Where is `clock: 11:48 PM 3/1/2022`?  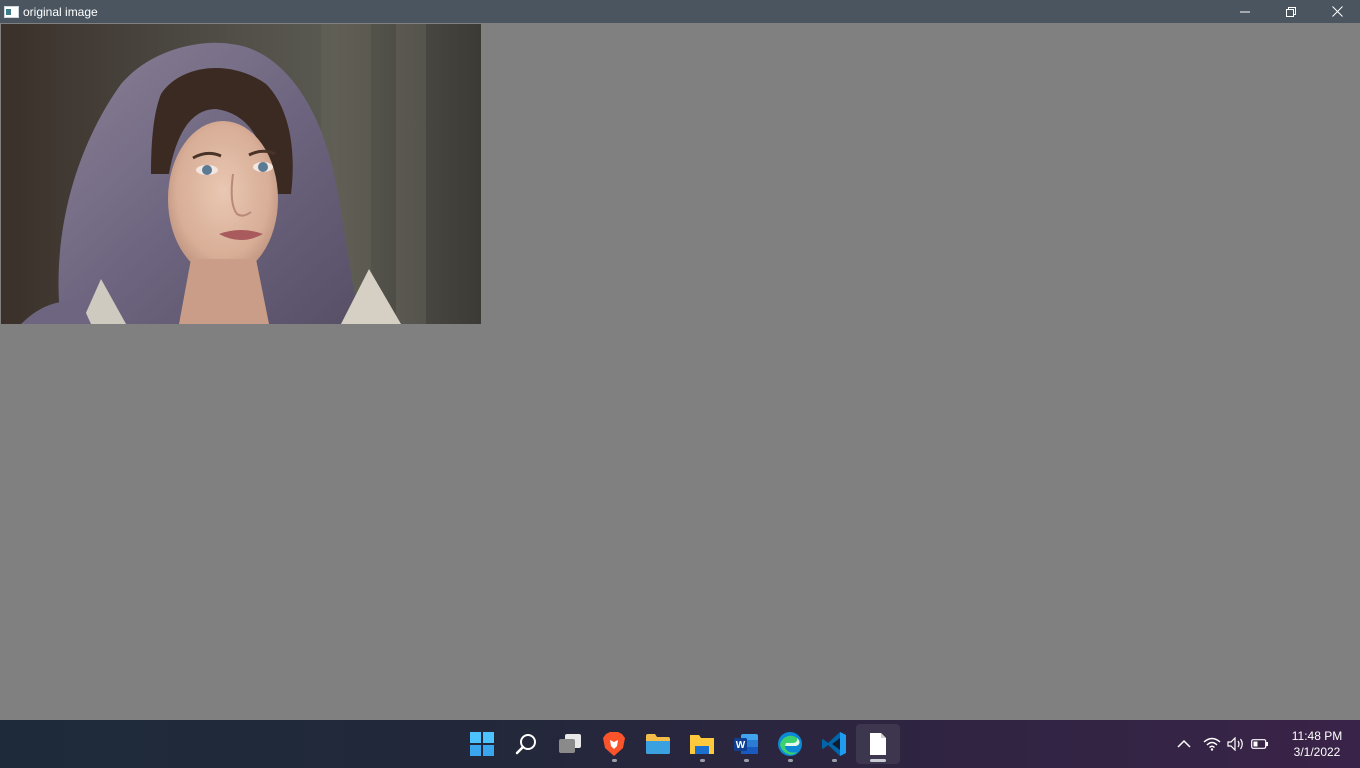 clock: 11:48 PM 3/1/2022 is located at coordinates (1317, 744).